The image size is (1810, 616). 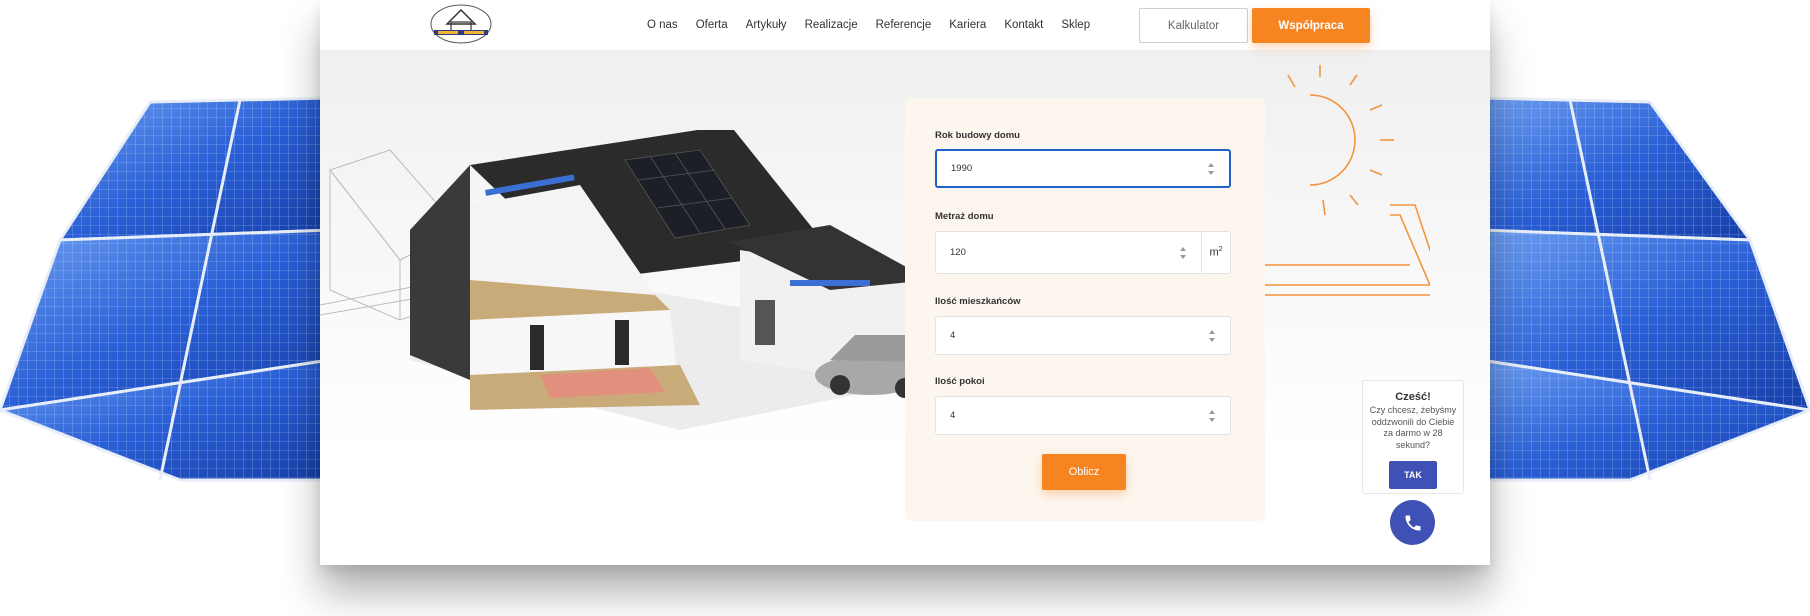 What do you see at coordinates (766, 25) in the screenshot?
I see `nav-item-artykuly: Artykuły` at bounding box center [766, 25].